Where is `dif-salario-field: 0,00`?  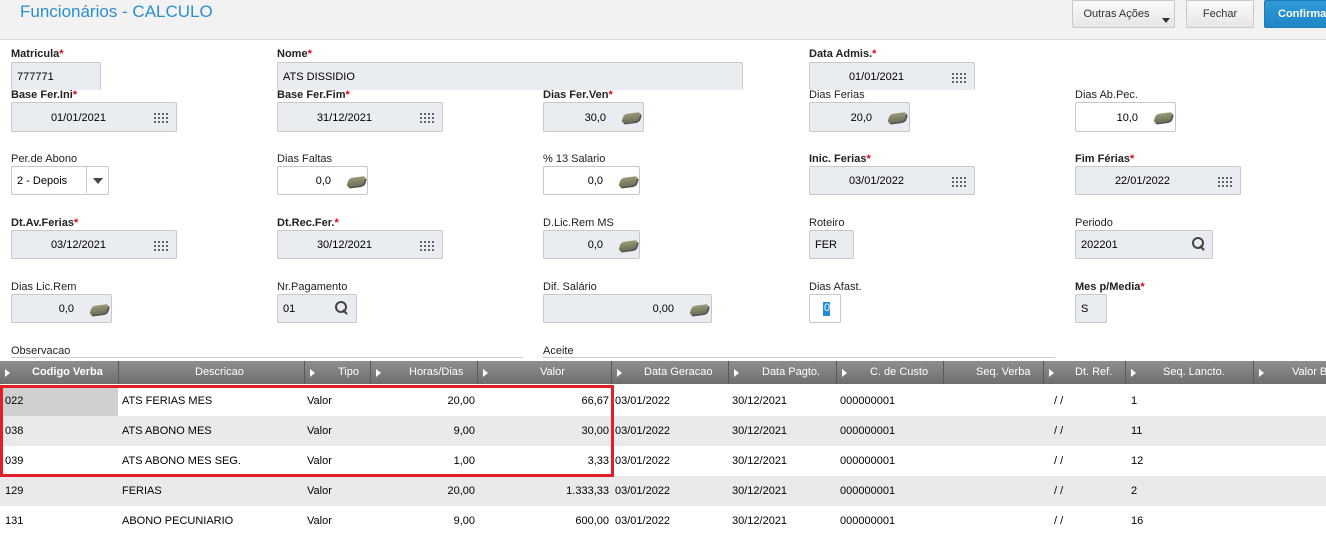
dif-salario-field: 0,00 is located at coordinates (627, 308).